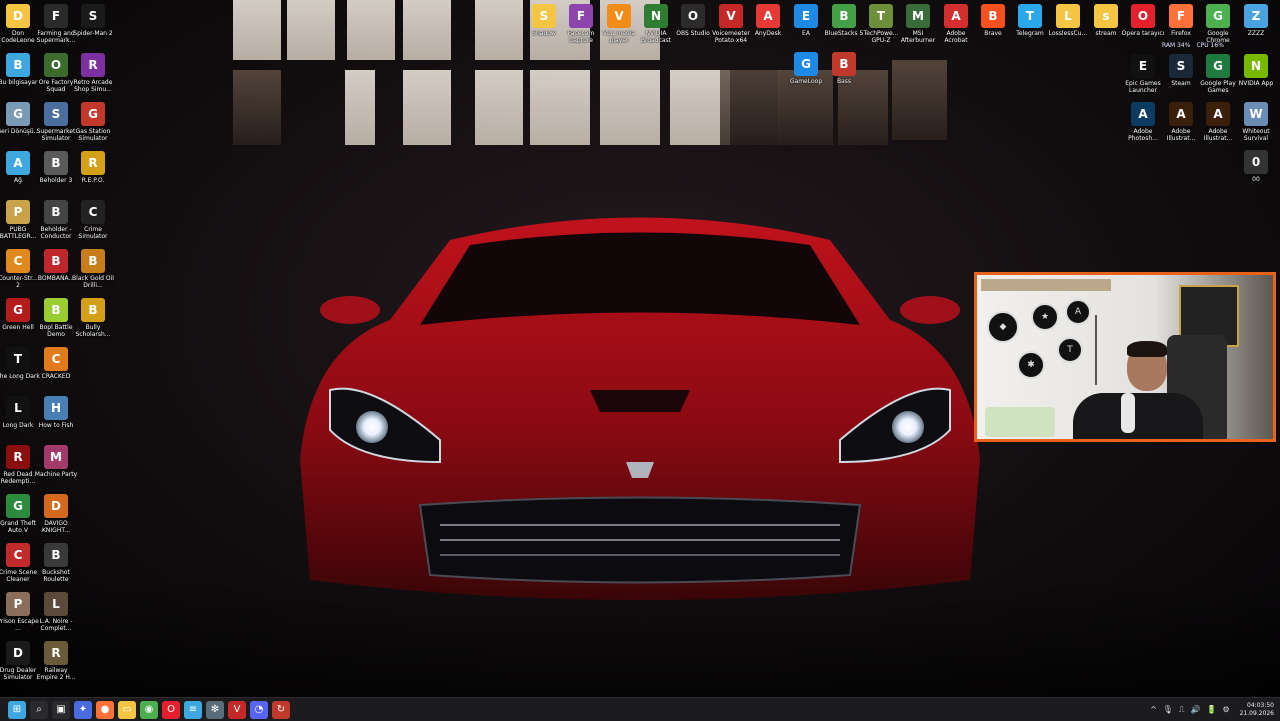  I want to click on desktop-shortcut: B BlueStacks 5, so click(844, 20).